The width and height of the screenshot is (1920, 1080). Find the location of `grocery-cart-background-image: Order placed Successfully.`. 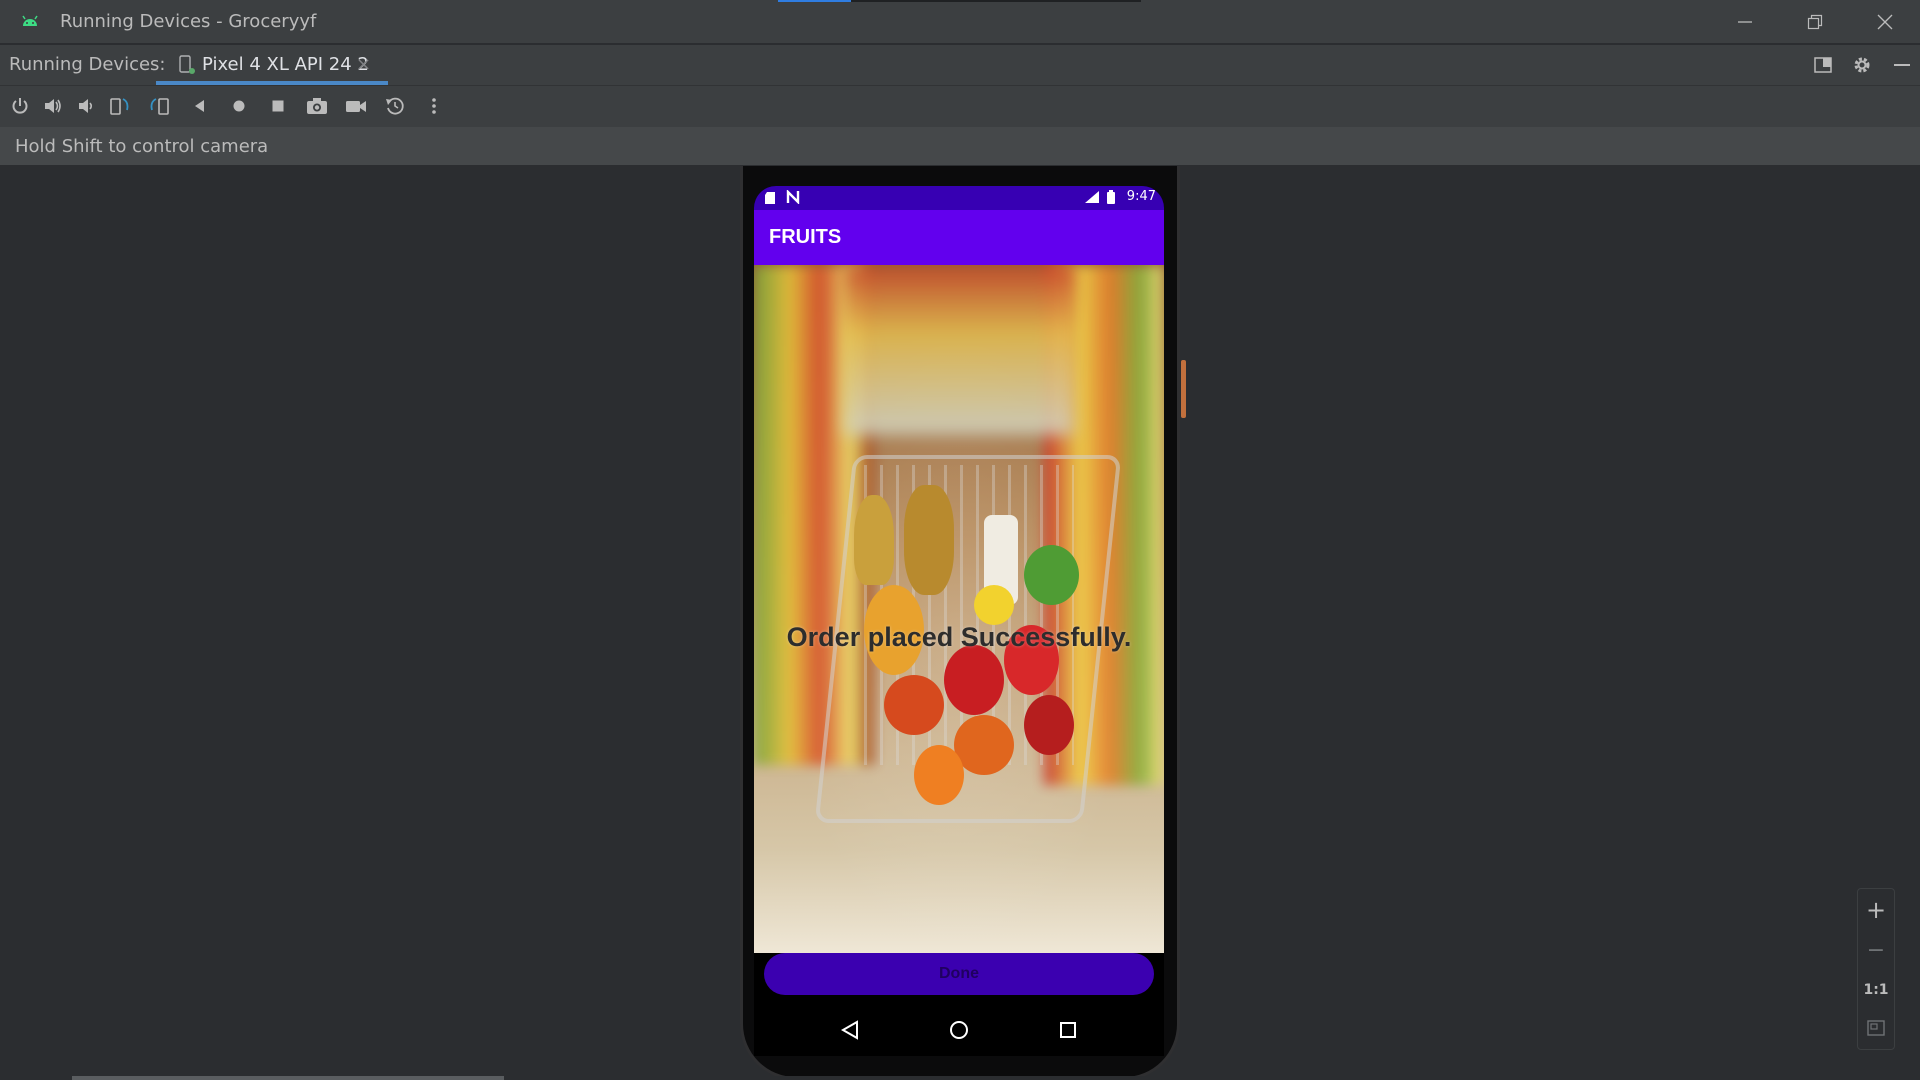

grocery-cart-background-image: Order placed Successfully. is located at coordinates (959, 609).